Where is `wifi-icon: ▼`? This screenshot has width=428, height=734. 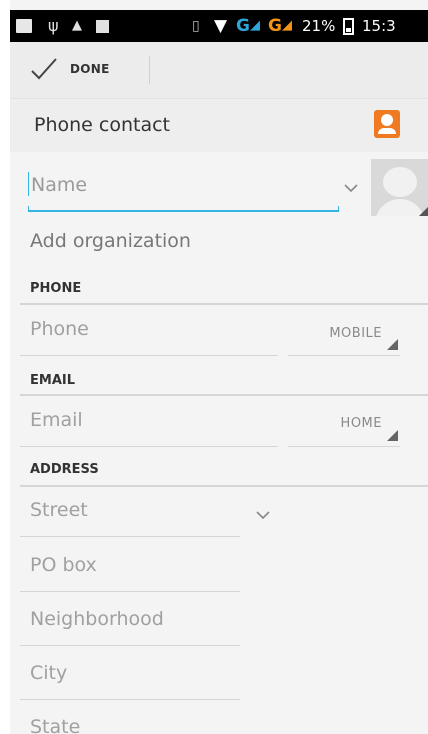
wifi-icon: ▼ is located at coordinates (221, 26).